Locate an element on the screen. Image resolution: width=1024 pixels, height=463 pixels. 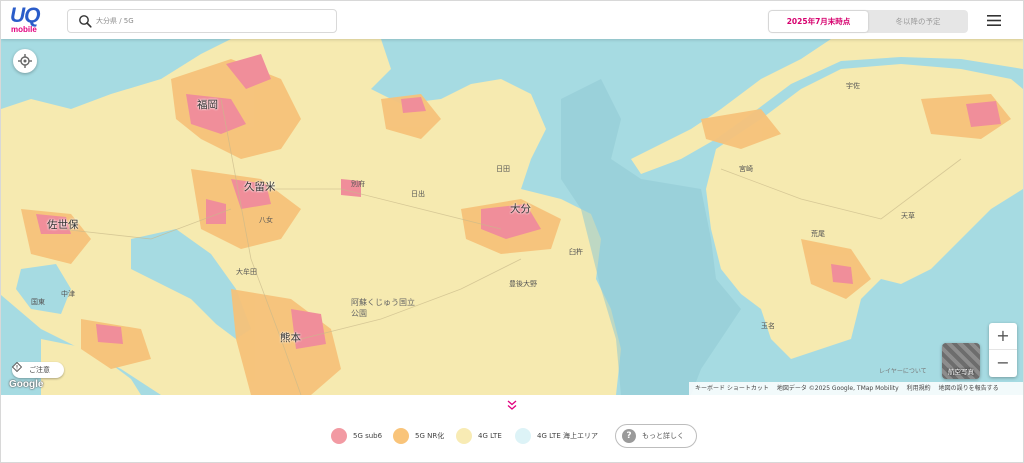
double-chevron-down-icon is located at coordinates (512, 405).